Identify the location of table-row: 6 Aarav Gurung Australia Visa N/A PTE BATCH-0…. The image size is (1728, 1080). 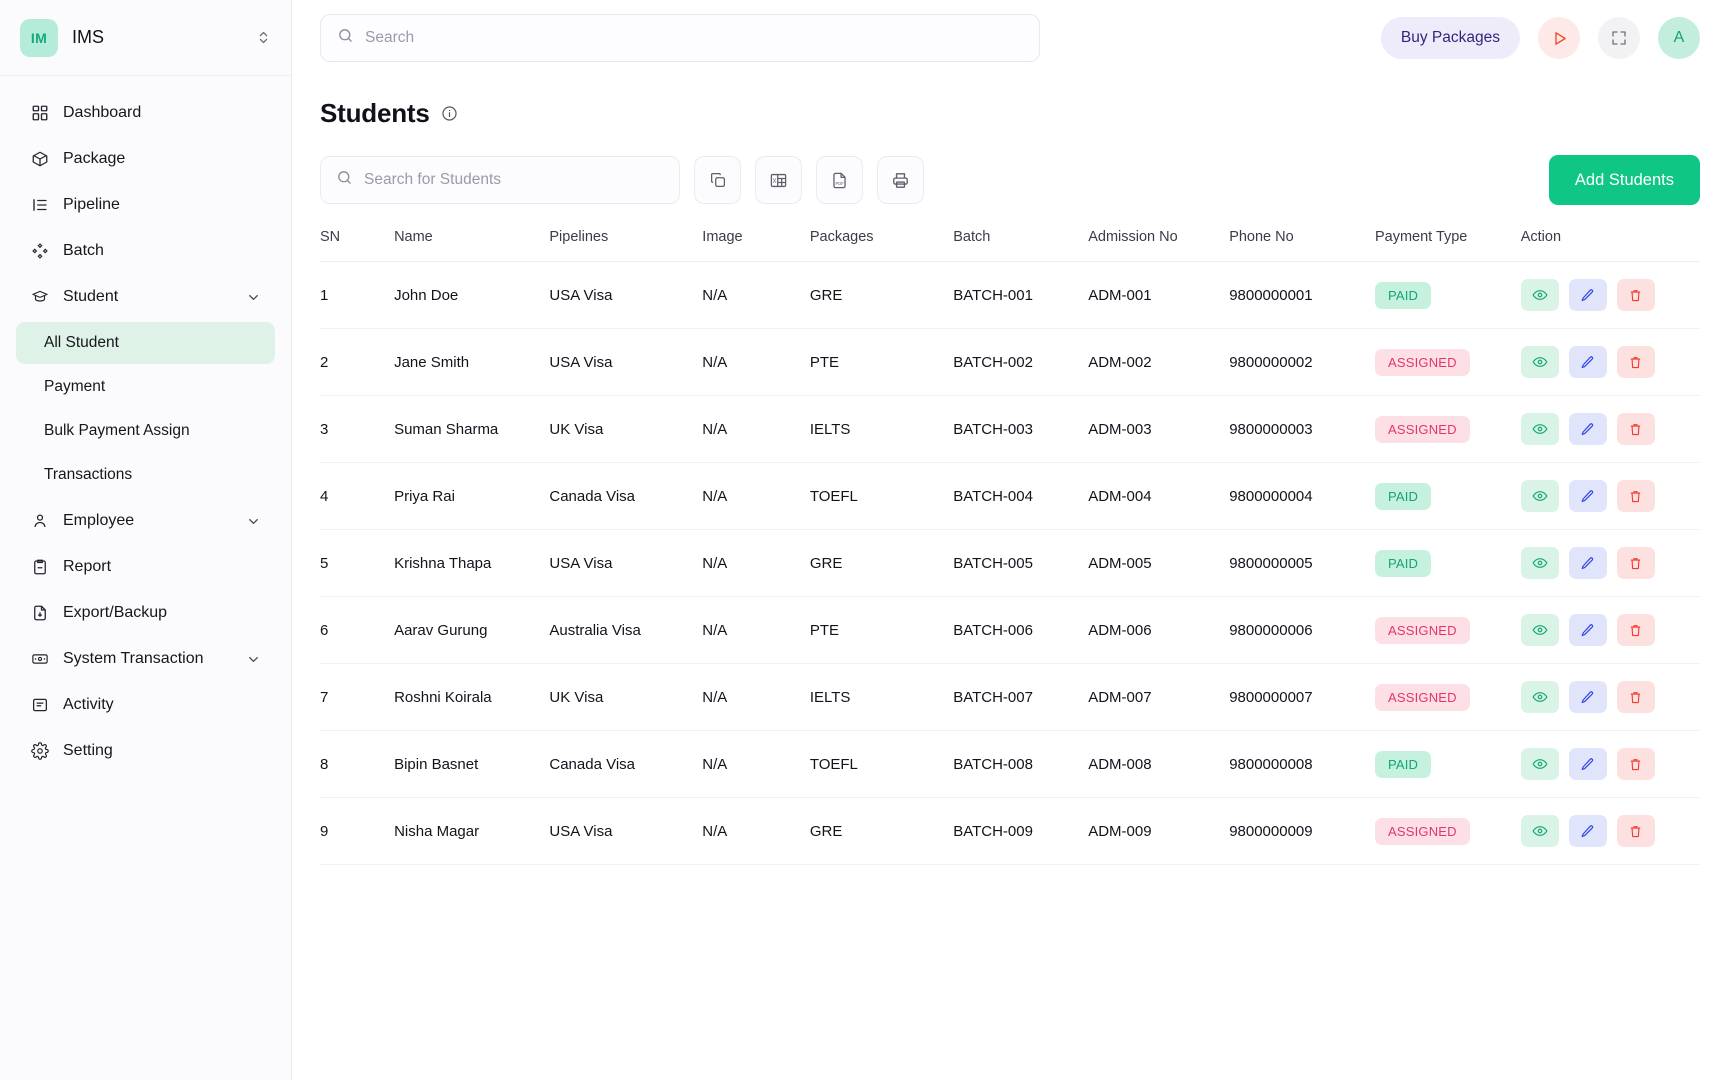
(1010, 630).